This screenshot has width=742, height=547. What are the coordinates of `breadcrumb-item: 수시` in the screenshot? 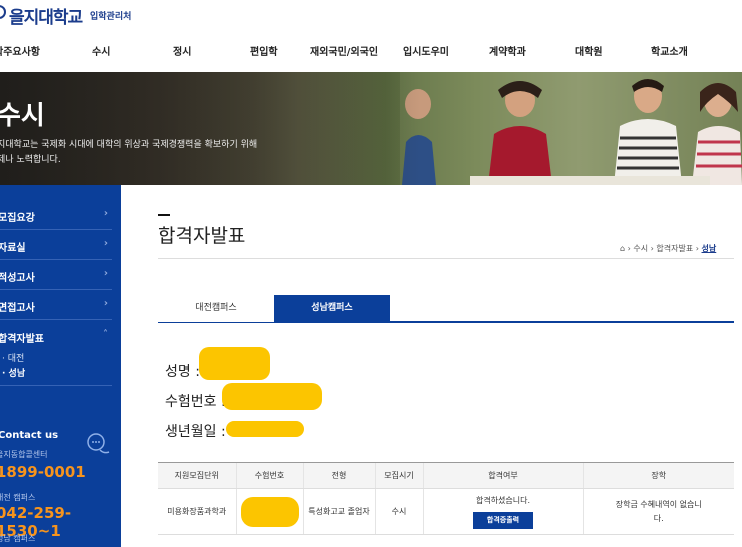 It's located at (640, 248).